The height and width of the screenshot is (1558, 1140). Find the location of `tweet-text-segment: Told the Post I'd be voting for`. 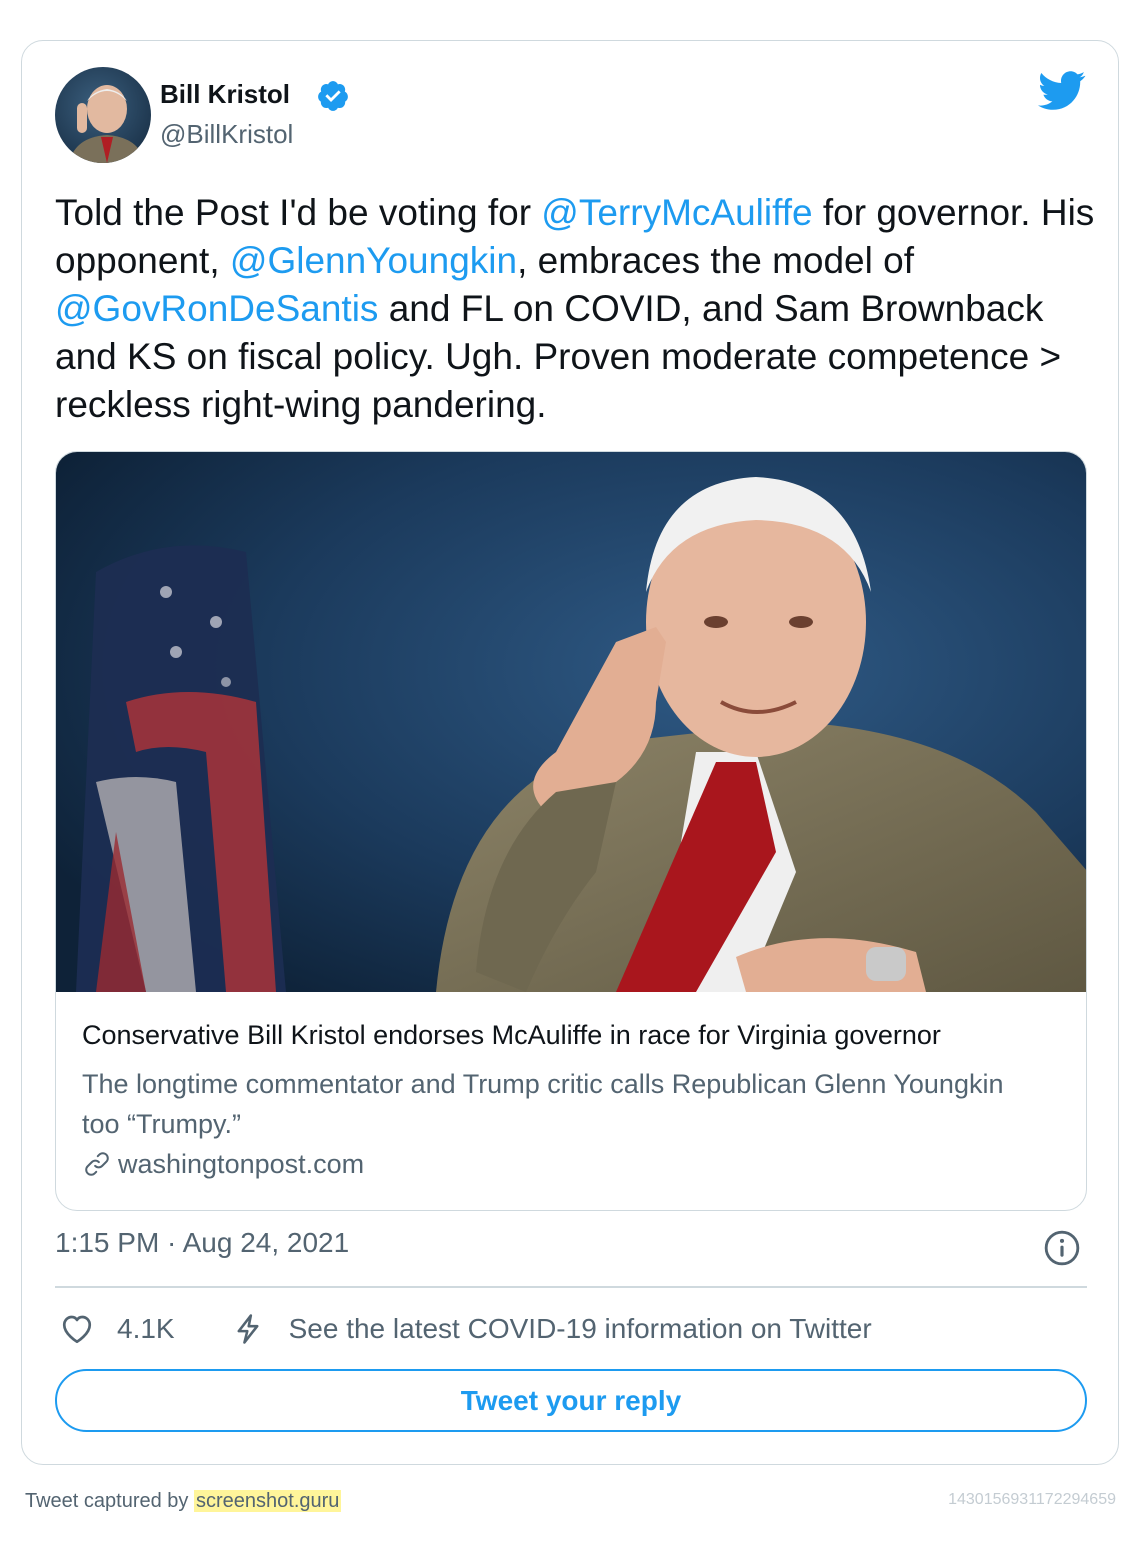

tweet-text-segment: Told the Post I'd be voting for is located at coordinates (298, 212).